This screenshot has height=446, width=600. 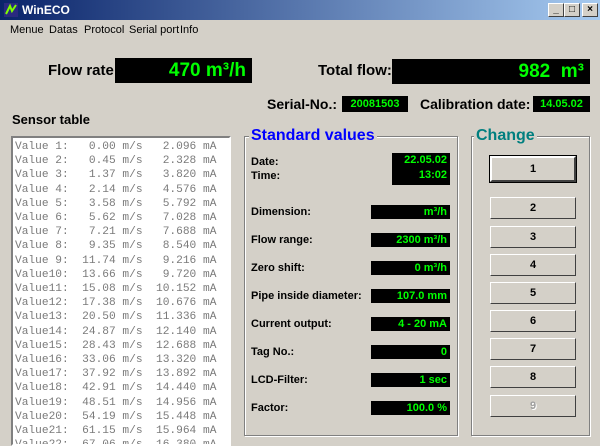 What do you see at coordinates (278, 268) in the screenshot?
I see `zero-shift-label: Zero shift:` at bounding box center [278, 268].